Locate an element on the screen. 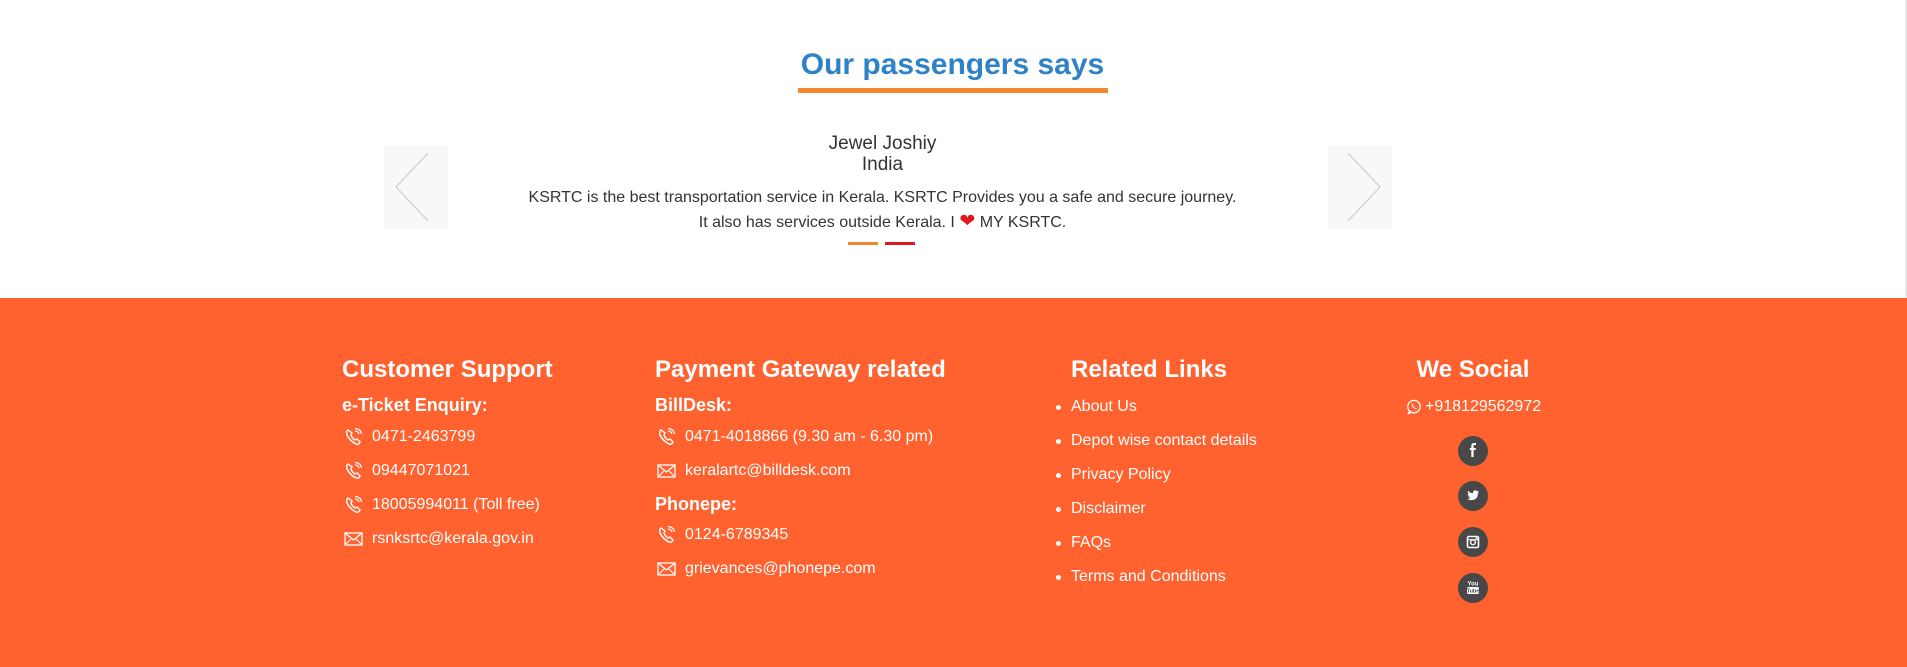 This screenshot has width=1907, height=667. instagram-icon is located at coordinates (1473, 542).